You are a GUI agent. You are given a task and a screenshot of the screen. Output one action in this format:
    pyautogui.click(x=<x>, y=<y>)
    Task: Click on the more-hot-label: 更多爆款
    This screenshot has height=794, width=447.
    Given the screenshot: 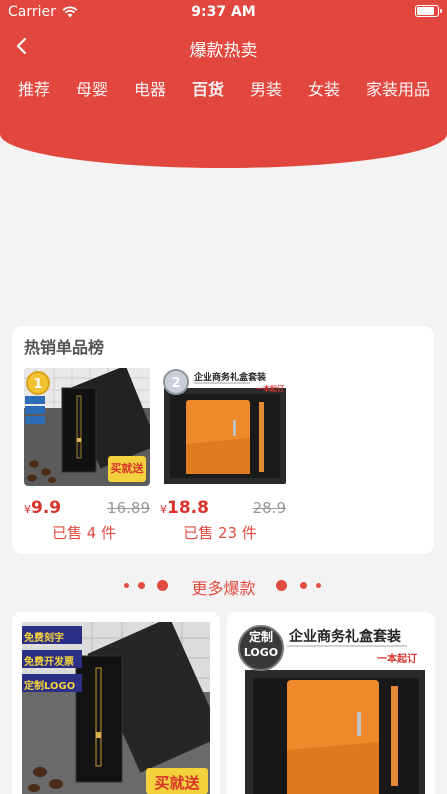 What is the action you would take?
    pyautogui.click(x=223, y=588)
    